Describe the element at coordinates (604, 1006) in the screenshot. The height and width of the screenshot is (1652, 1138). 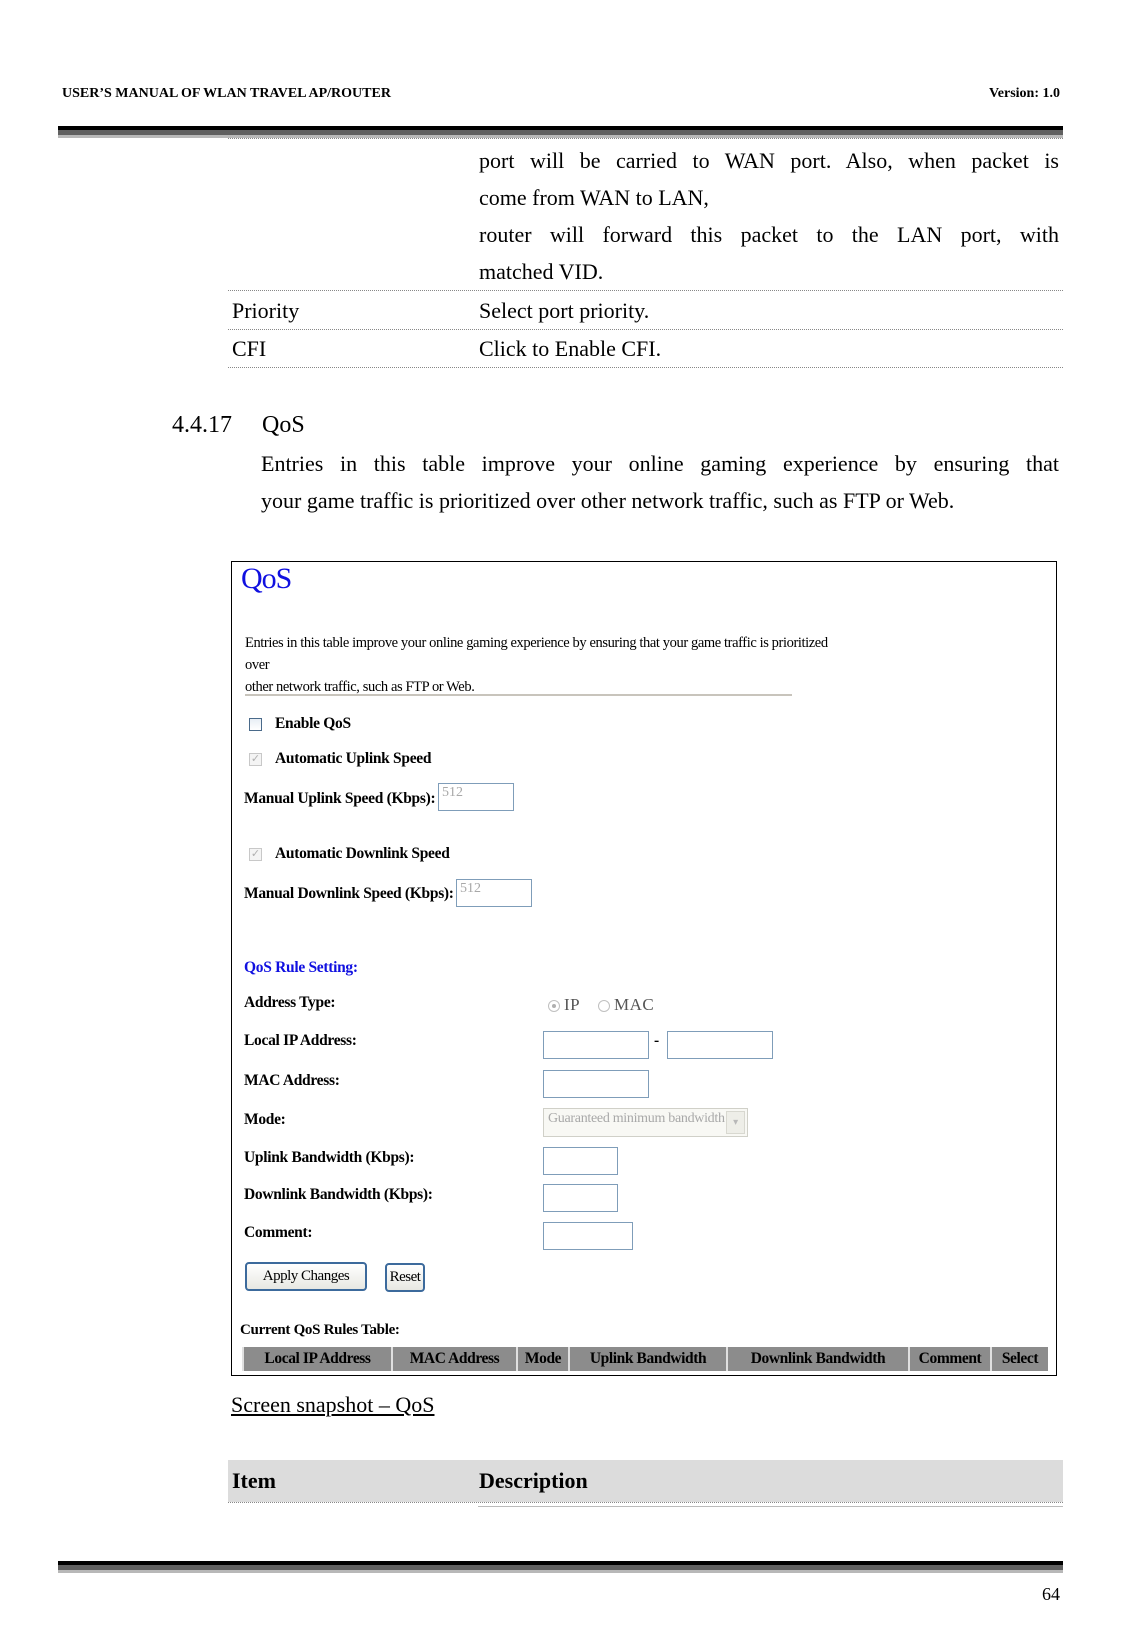
I see `address-type-mac-radio` at that location.